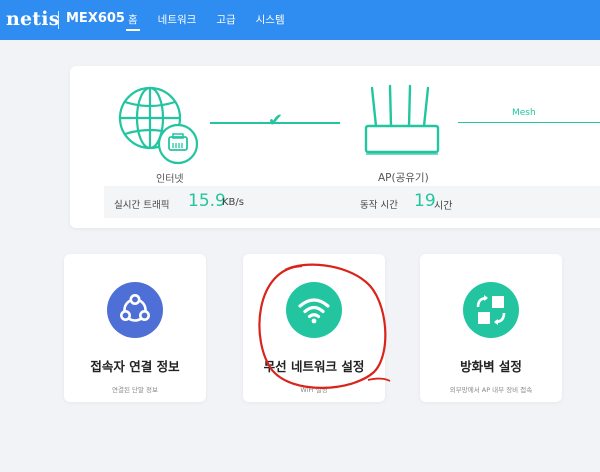  I want to click on ap-label: AP(공유기), so click(403, 178).